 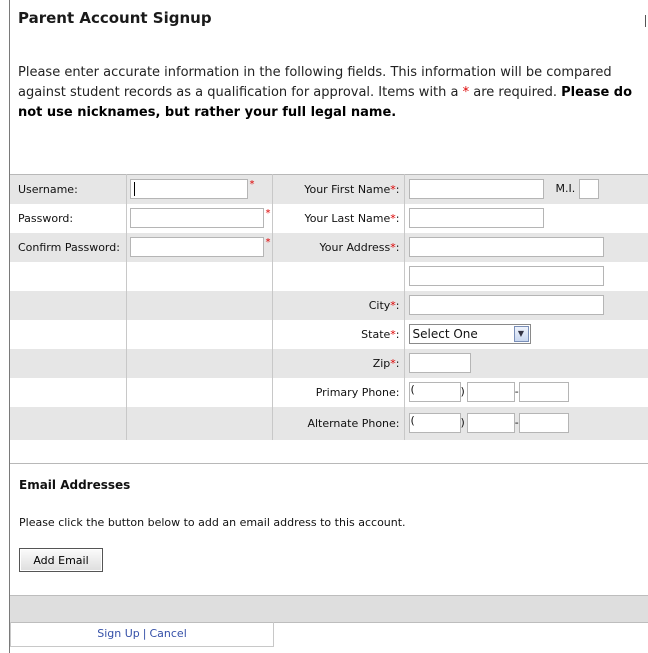 I want to click on form-row-1: Username: * Your First Name*: M.I., so click(x=329, y=189).